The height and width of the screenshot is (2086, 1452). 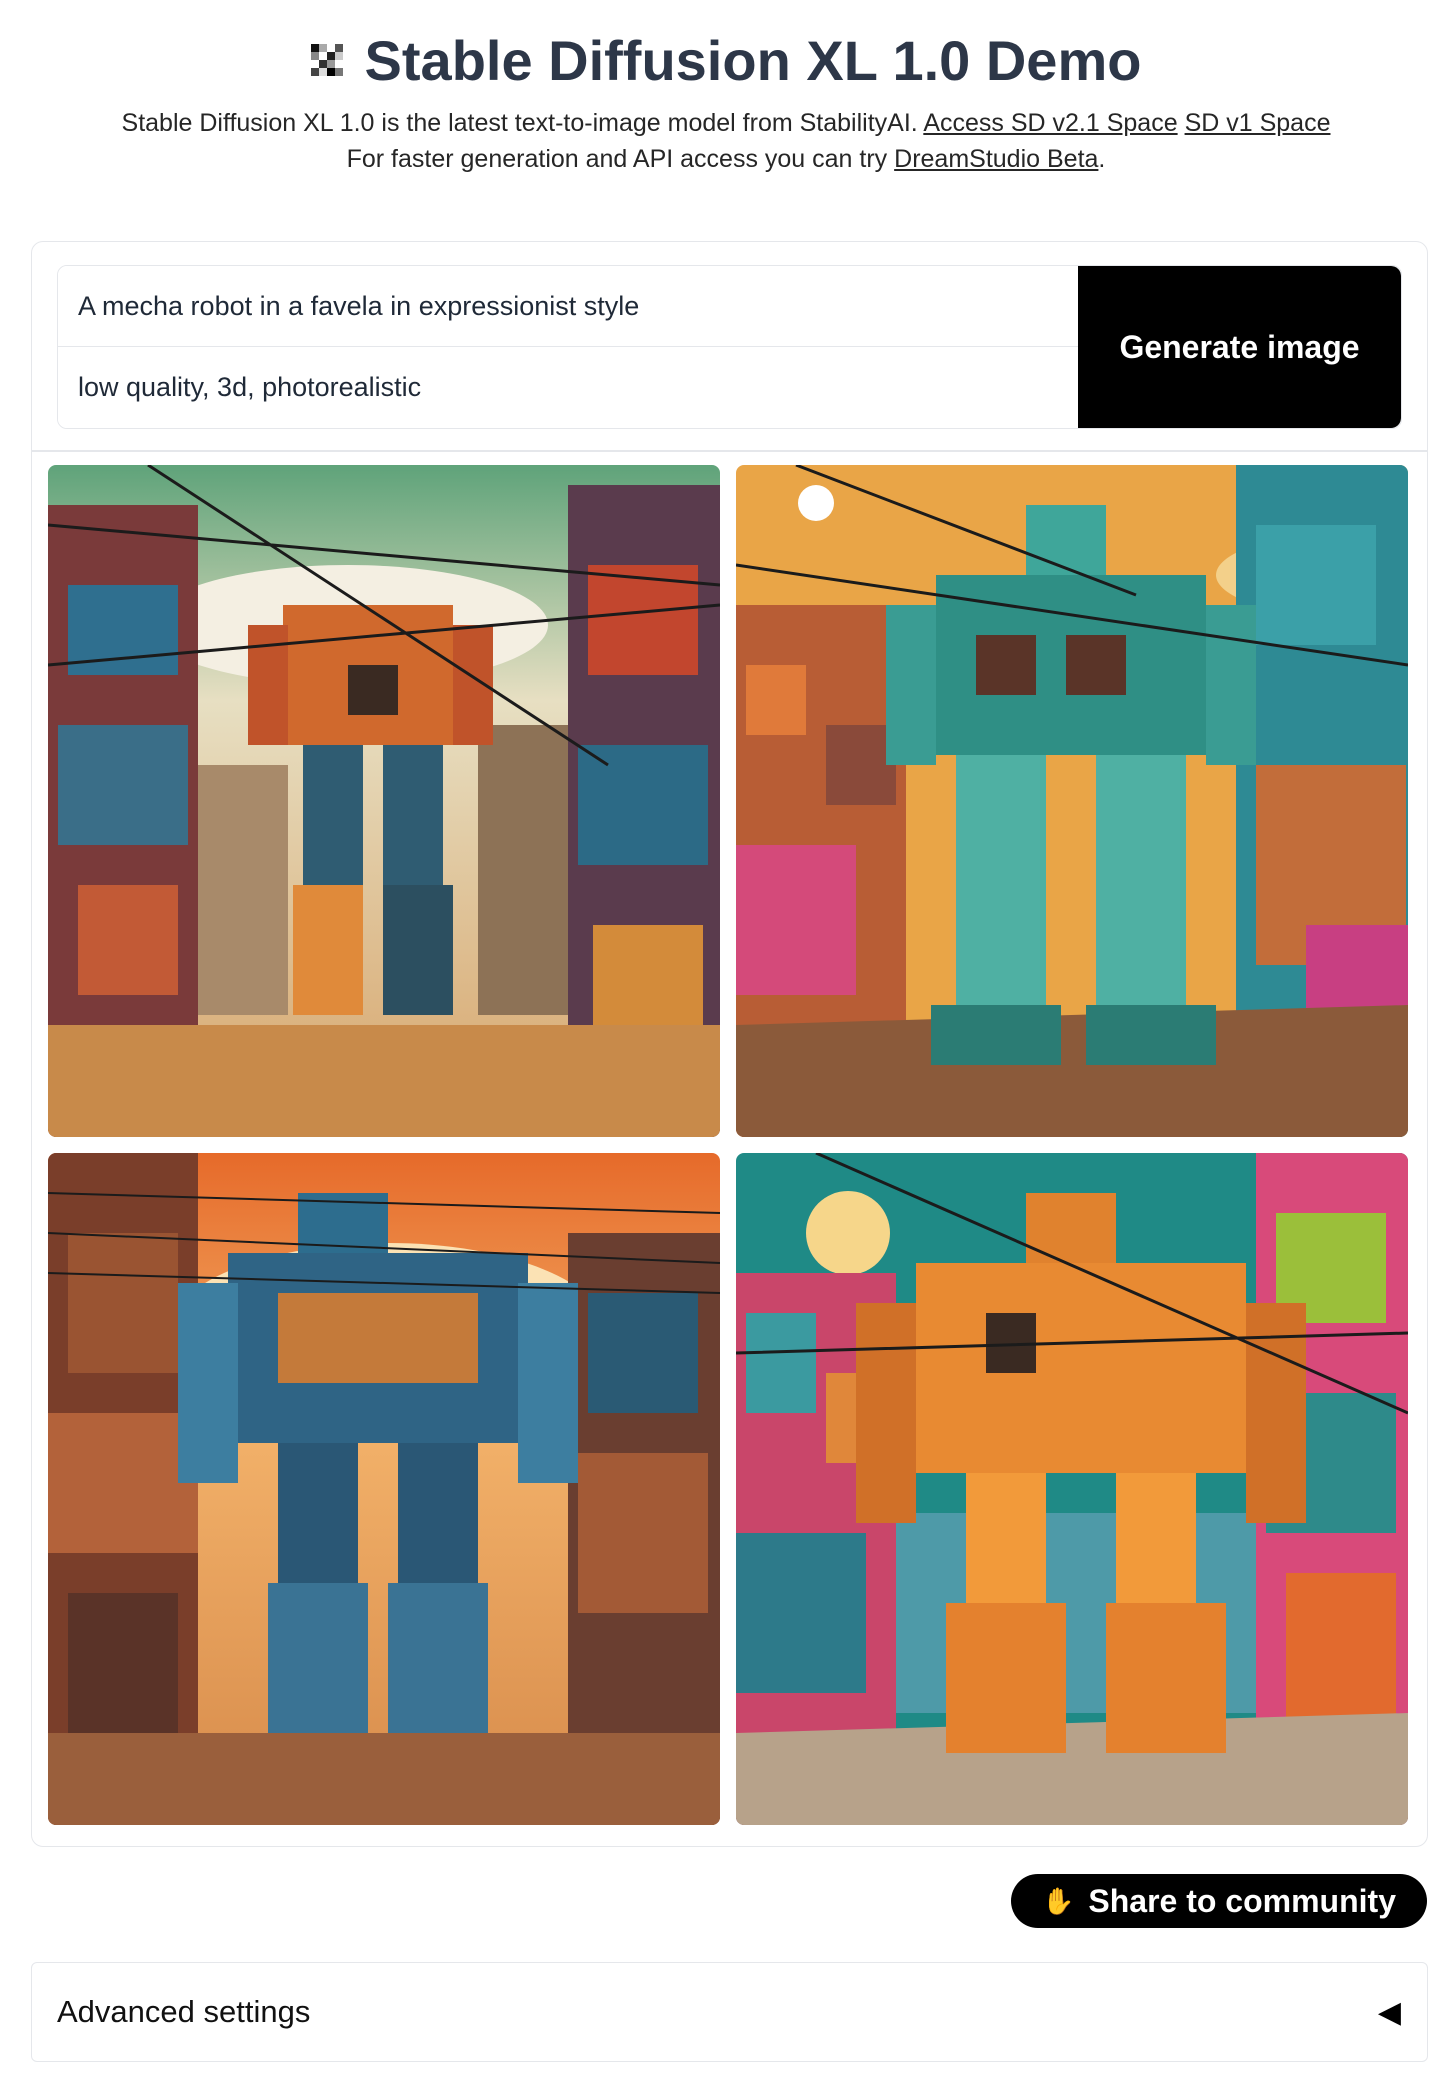 What do you see at coordinates (1050, 123) in the screenshot?
I see `link-sd-v21-space: Access SD v2.1 Space` at bounding box center [1050, 123].